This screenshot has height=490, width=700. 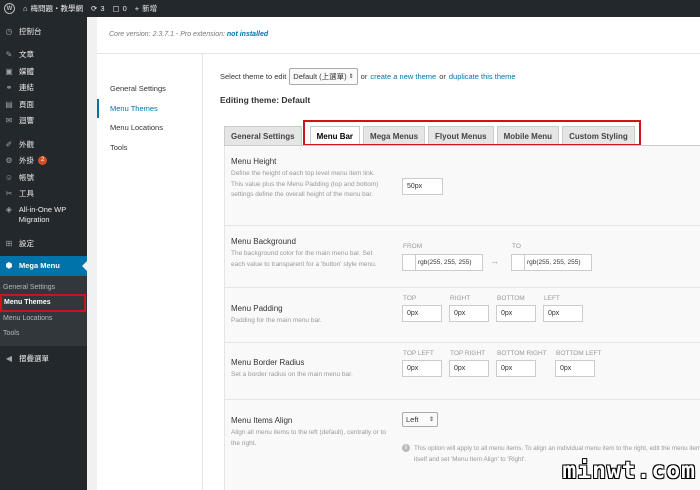 I want to click on plus-icon: +, so click(x=137, y=8).